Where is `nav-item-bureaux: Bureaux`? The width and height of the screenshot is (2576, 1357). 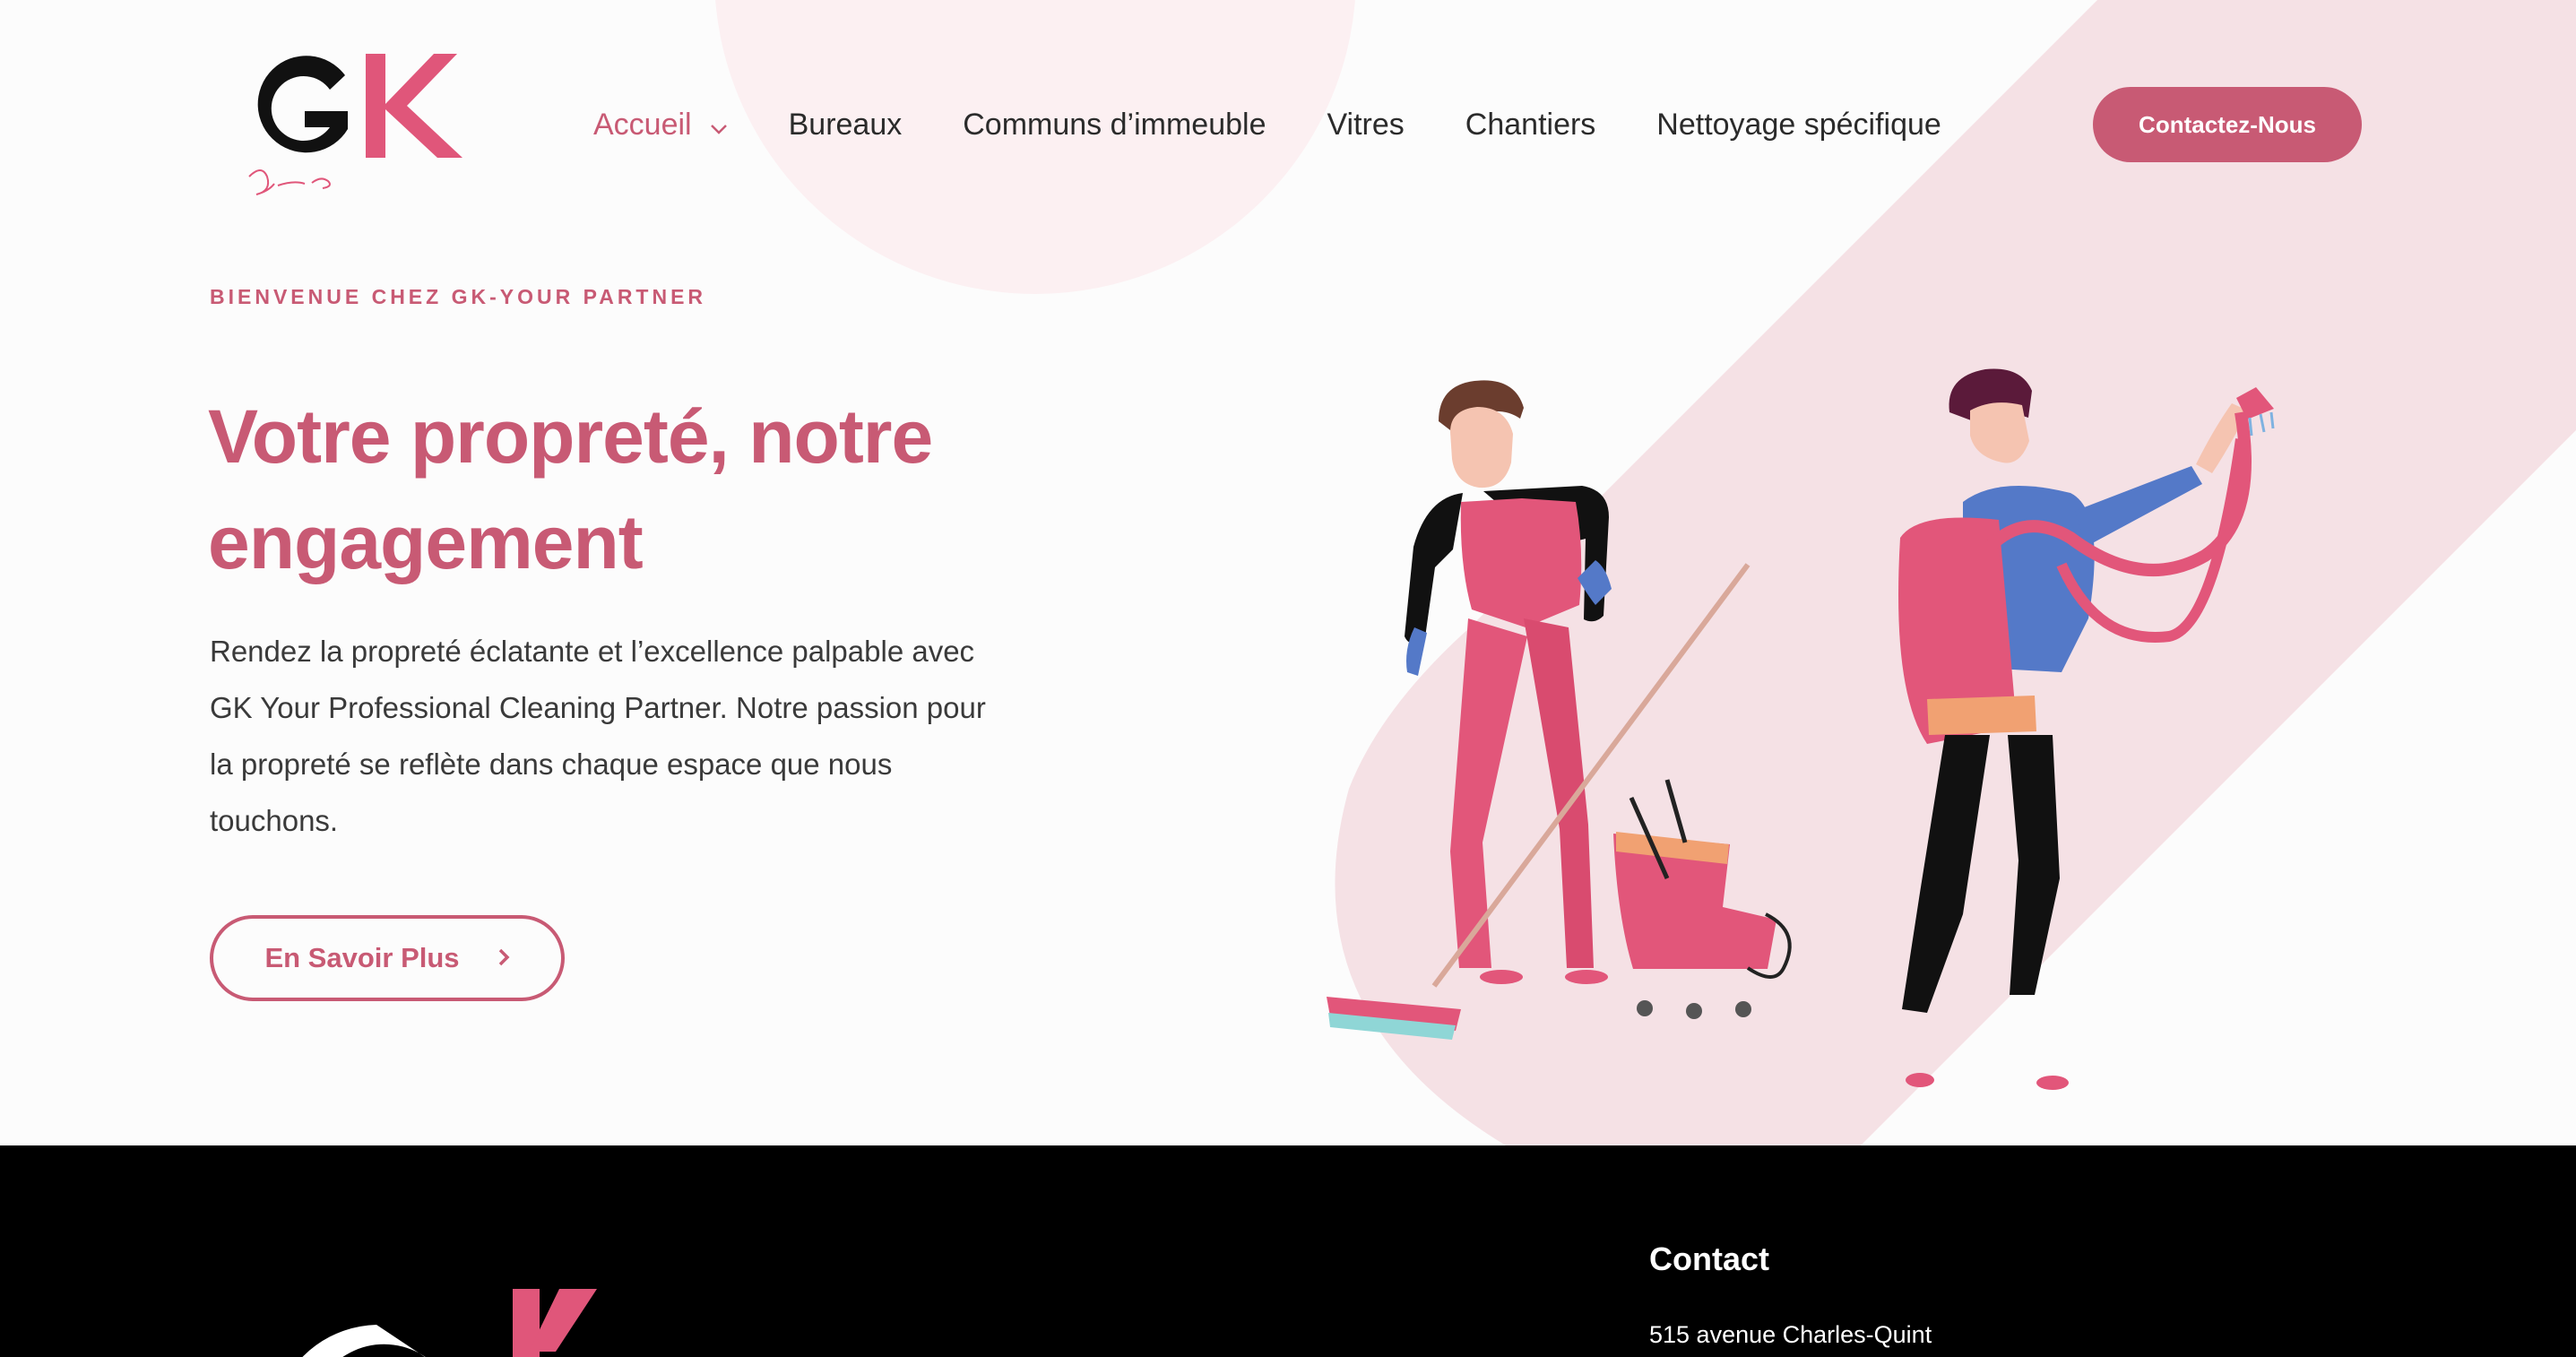 nav-item-bureaux: Bureaux is located at coordinates (846, 125).